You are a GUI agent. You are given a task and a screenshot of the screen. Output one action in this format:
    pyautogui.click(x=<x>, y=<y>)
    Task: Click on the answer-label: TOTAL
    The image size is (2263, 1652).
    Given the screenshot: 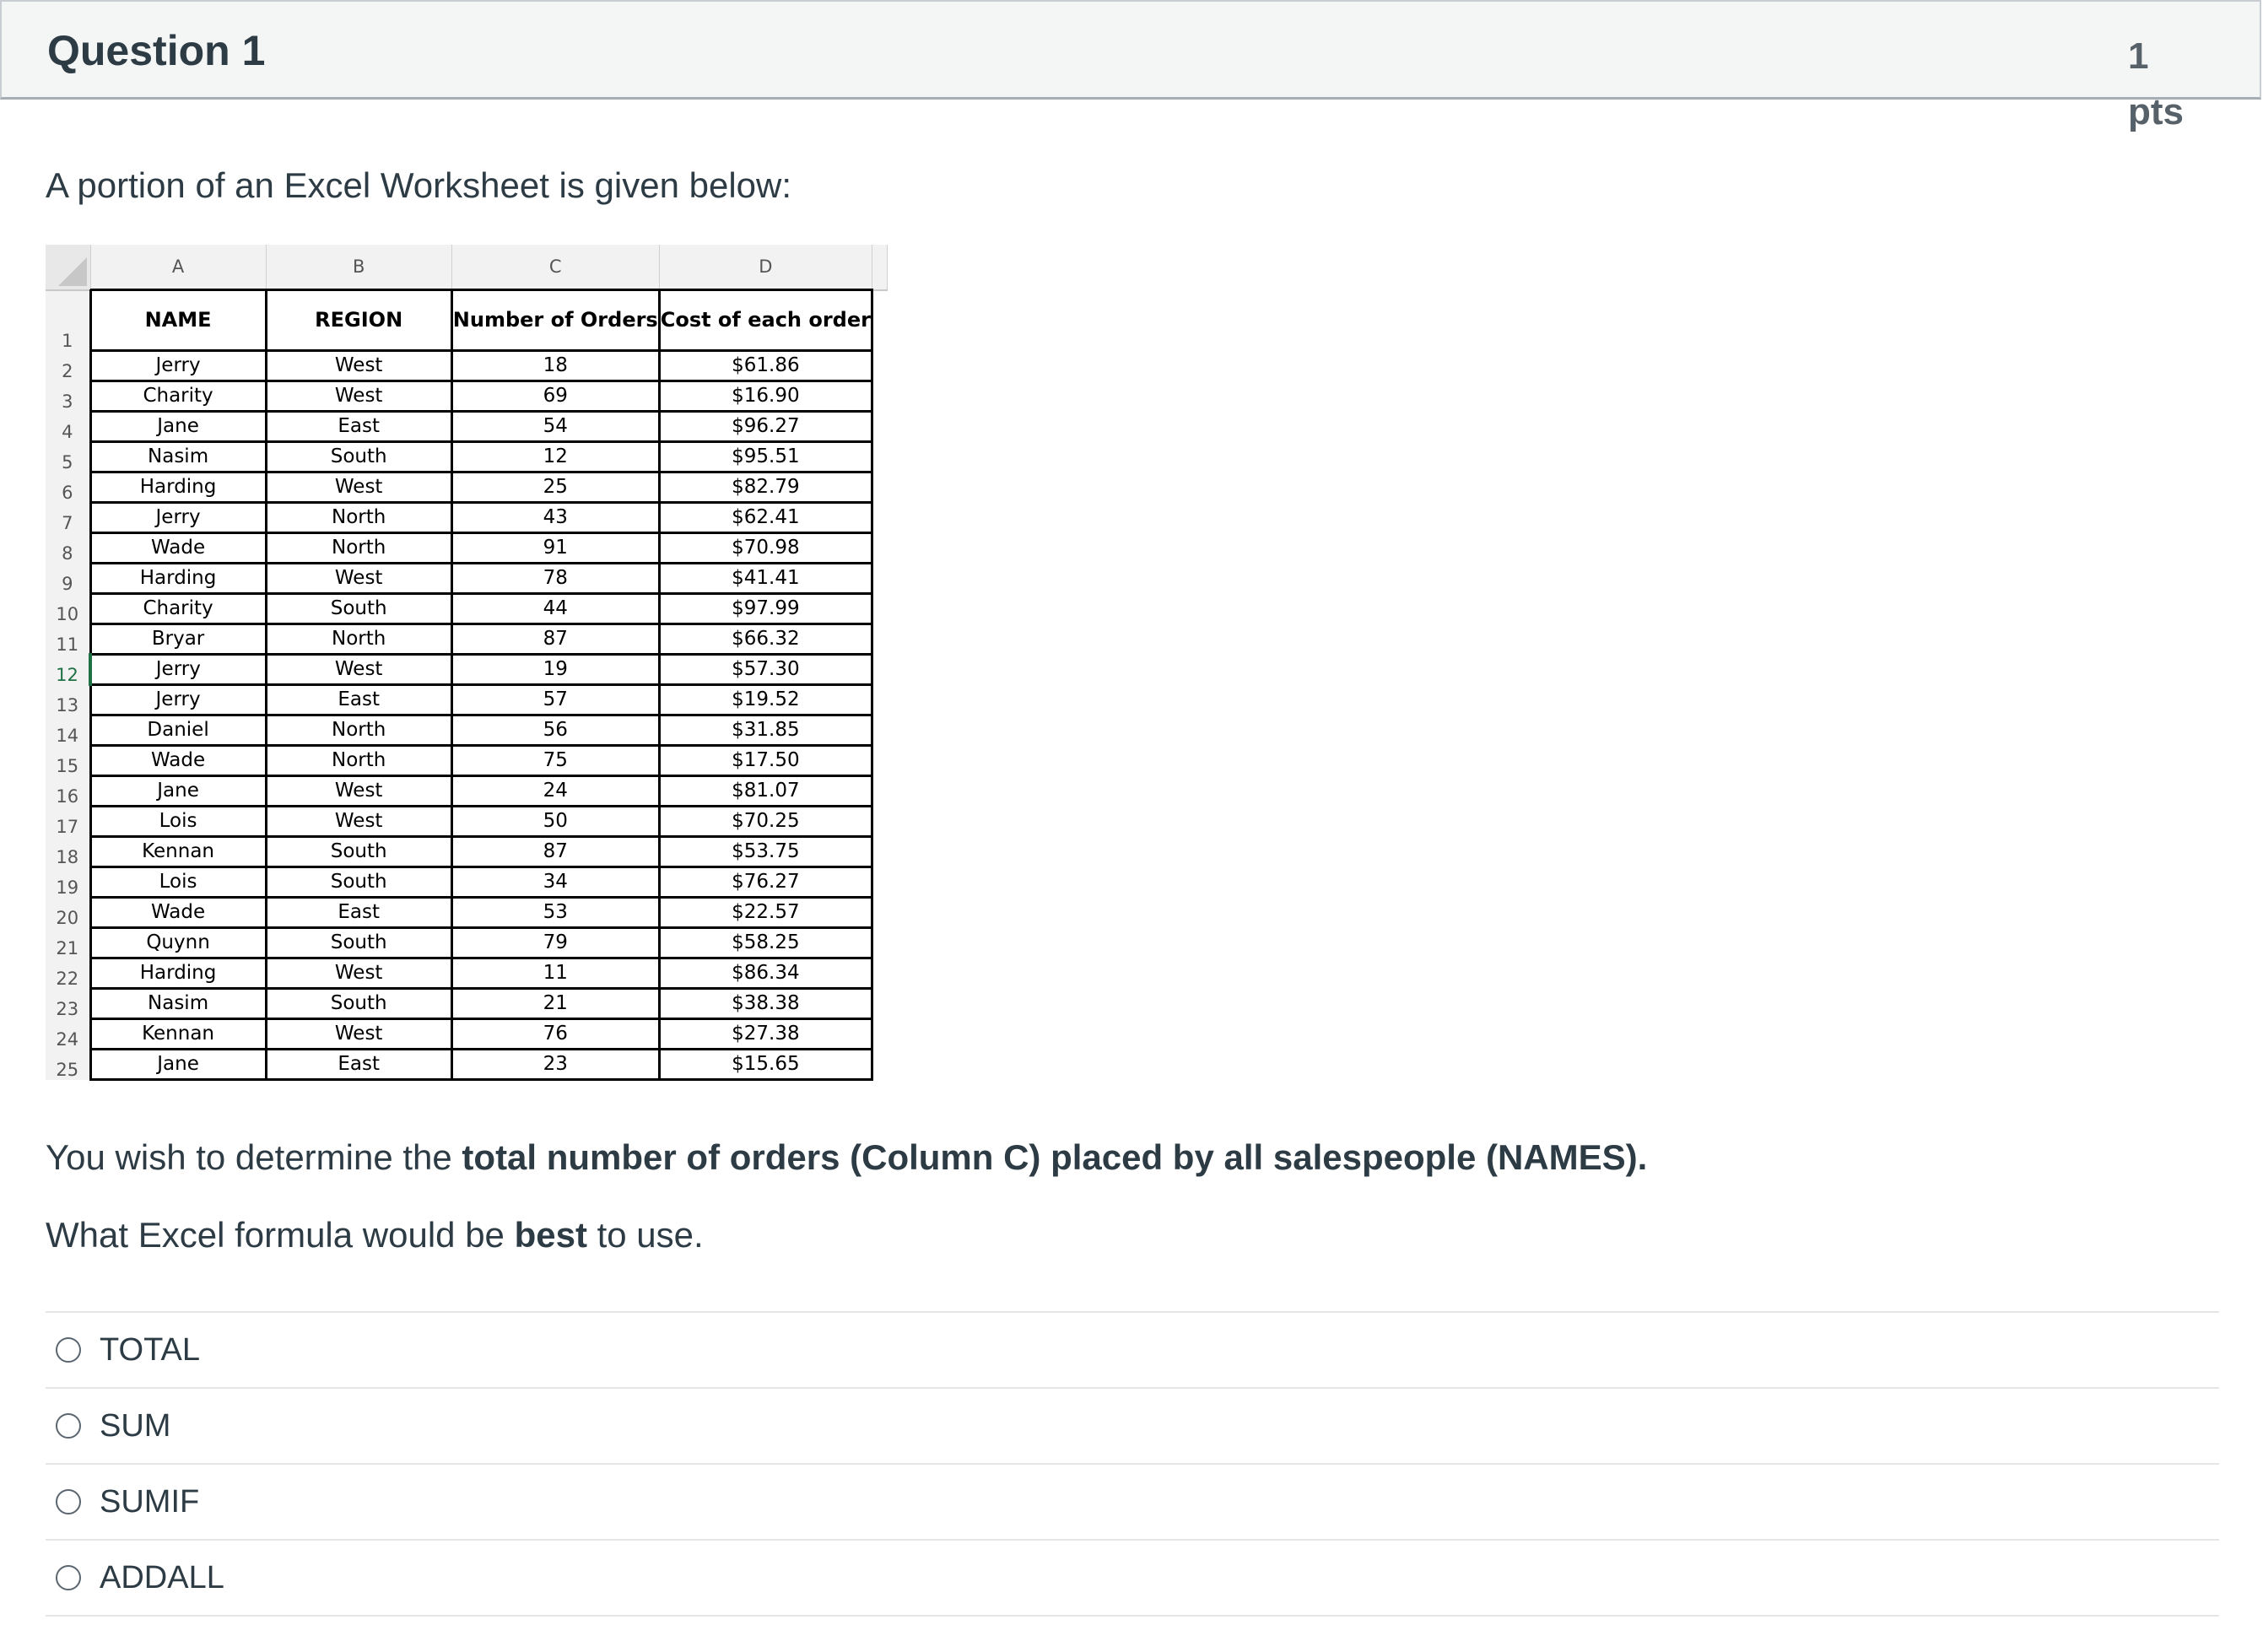 What is the action you would take?
    pyautogui.click(x=150, y=1349)
    